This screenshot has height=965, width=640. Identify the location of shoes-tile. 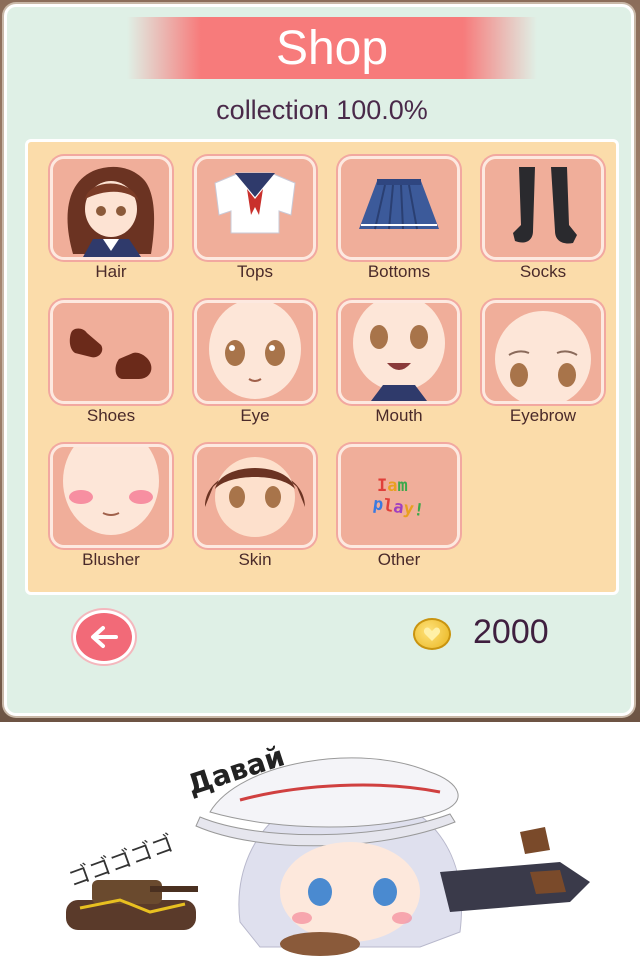
(111, 352).